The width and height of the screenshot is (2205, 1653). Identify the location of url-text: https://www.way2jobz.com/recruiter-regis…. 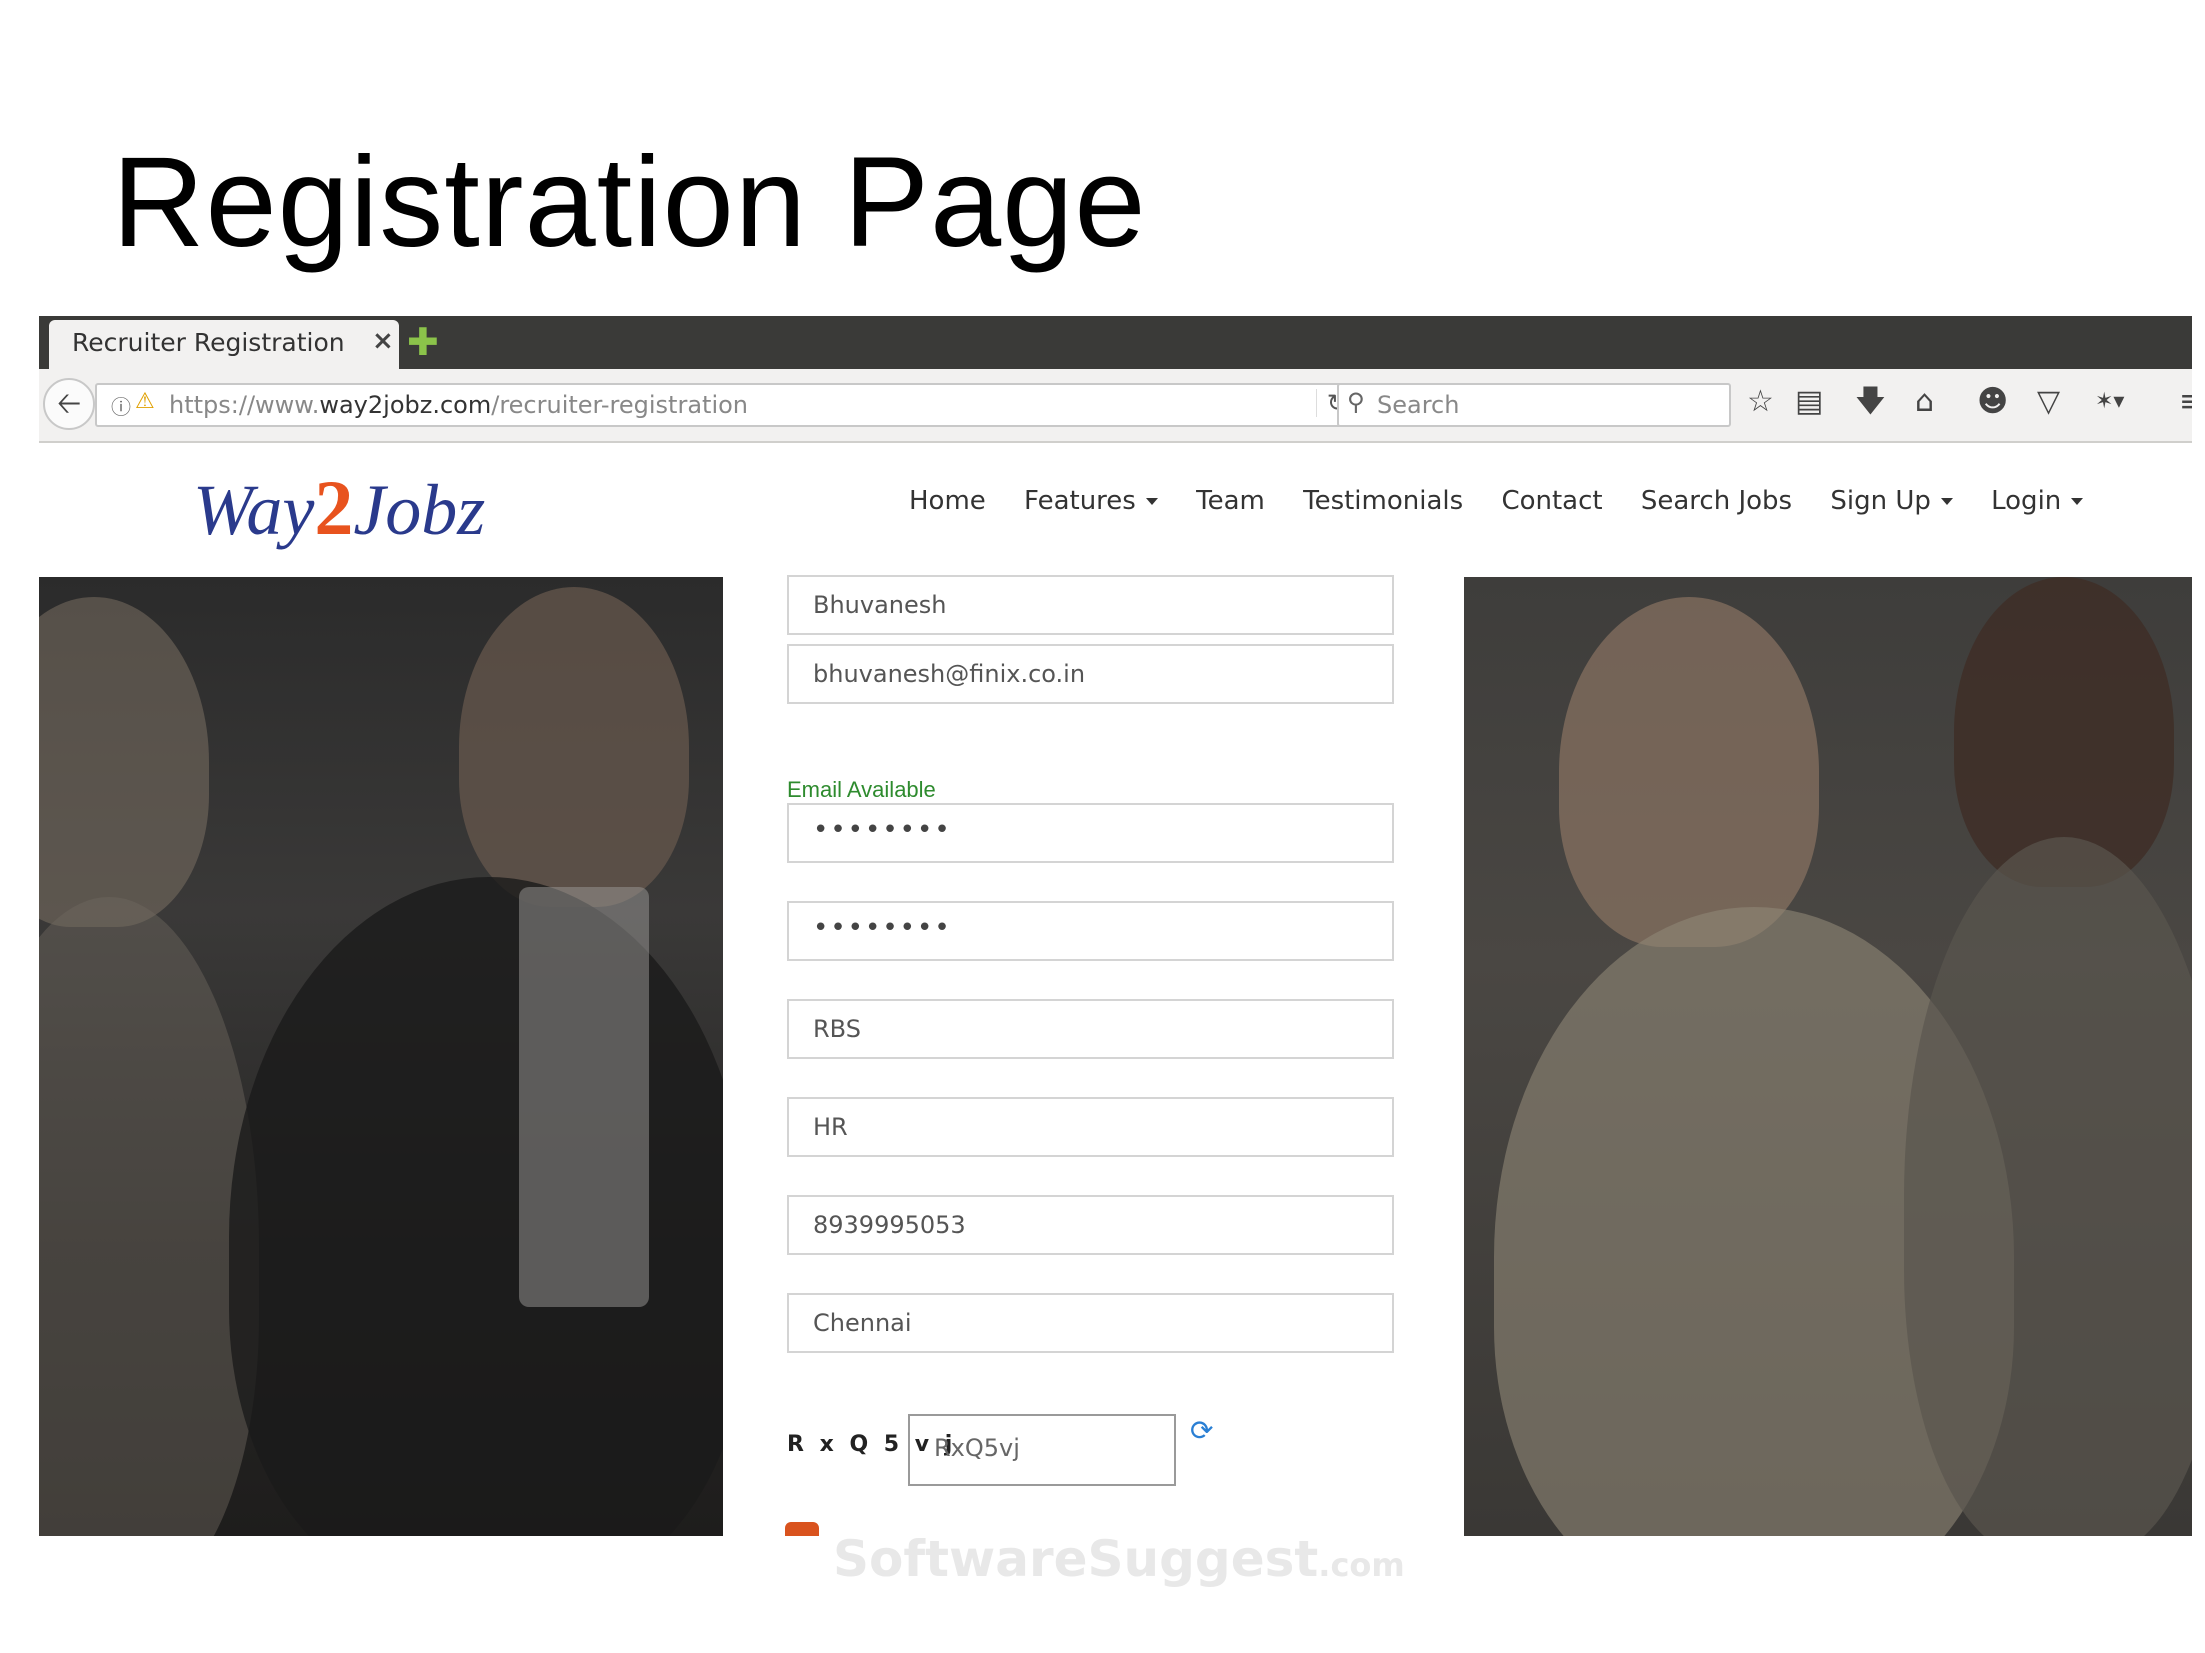
(458, 405).